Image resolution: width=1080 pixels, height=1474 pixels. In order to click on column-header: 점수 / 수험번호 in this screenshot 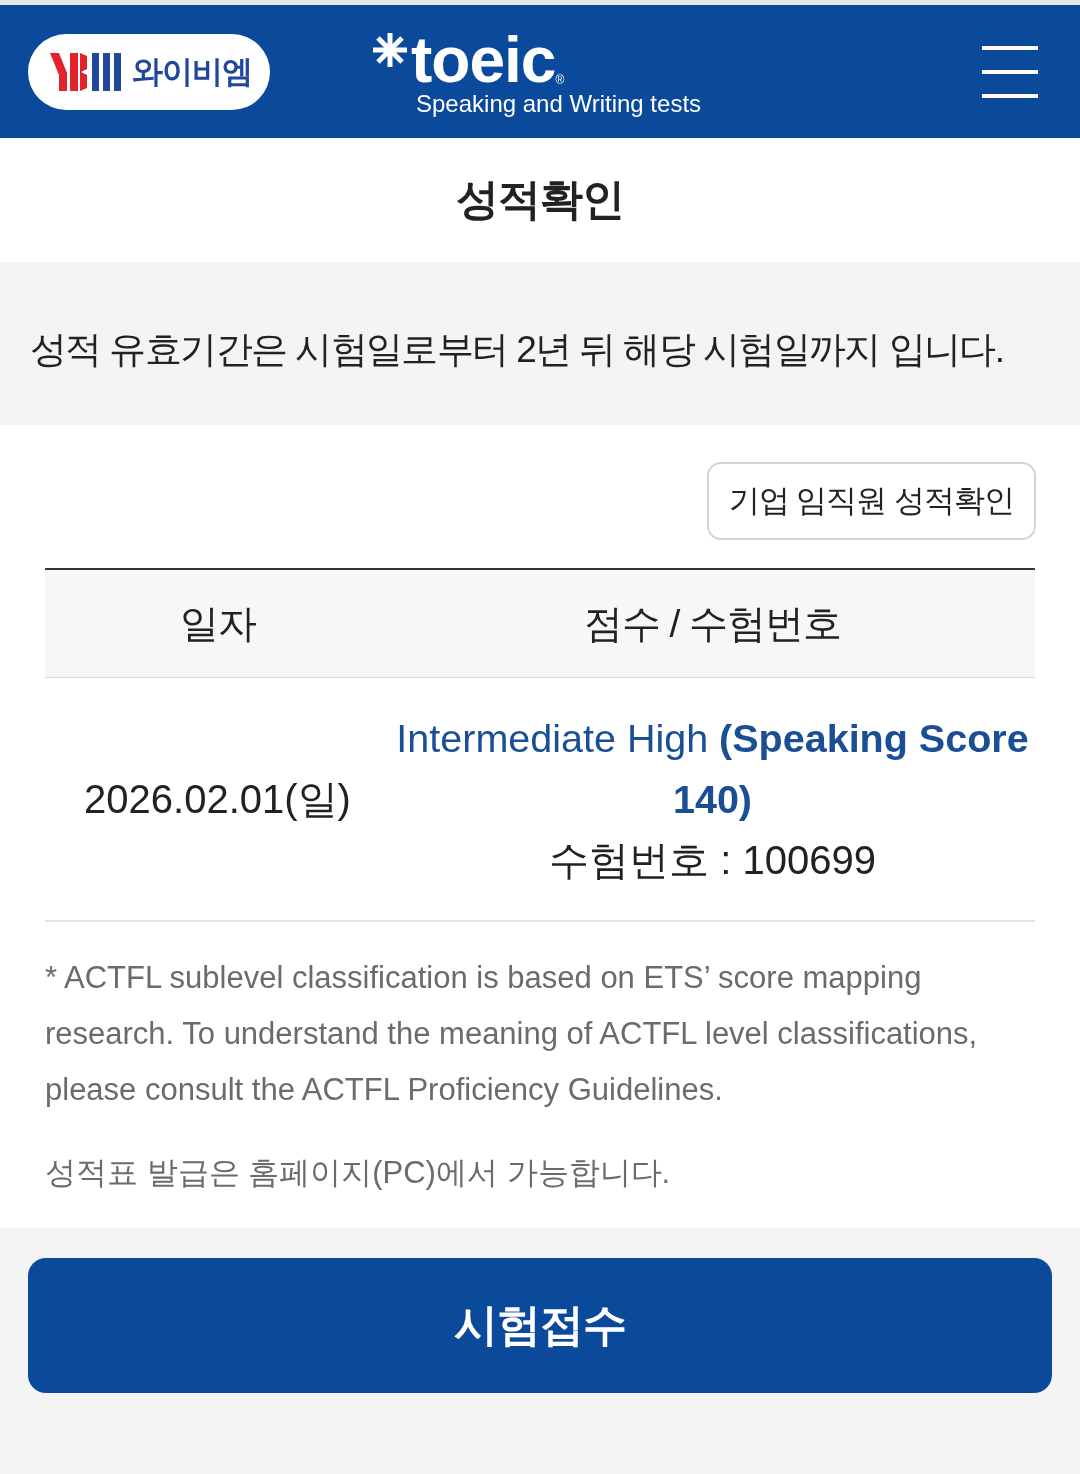, I will do `click(712, 623)`.